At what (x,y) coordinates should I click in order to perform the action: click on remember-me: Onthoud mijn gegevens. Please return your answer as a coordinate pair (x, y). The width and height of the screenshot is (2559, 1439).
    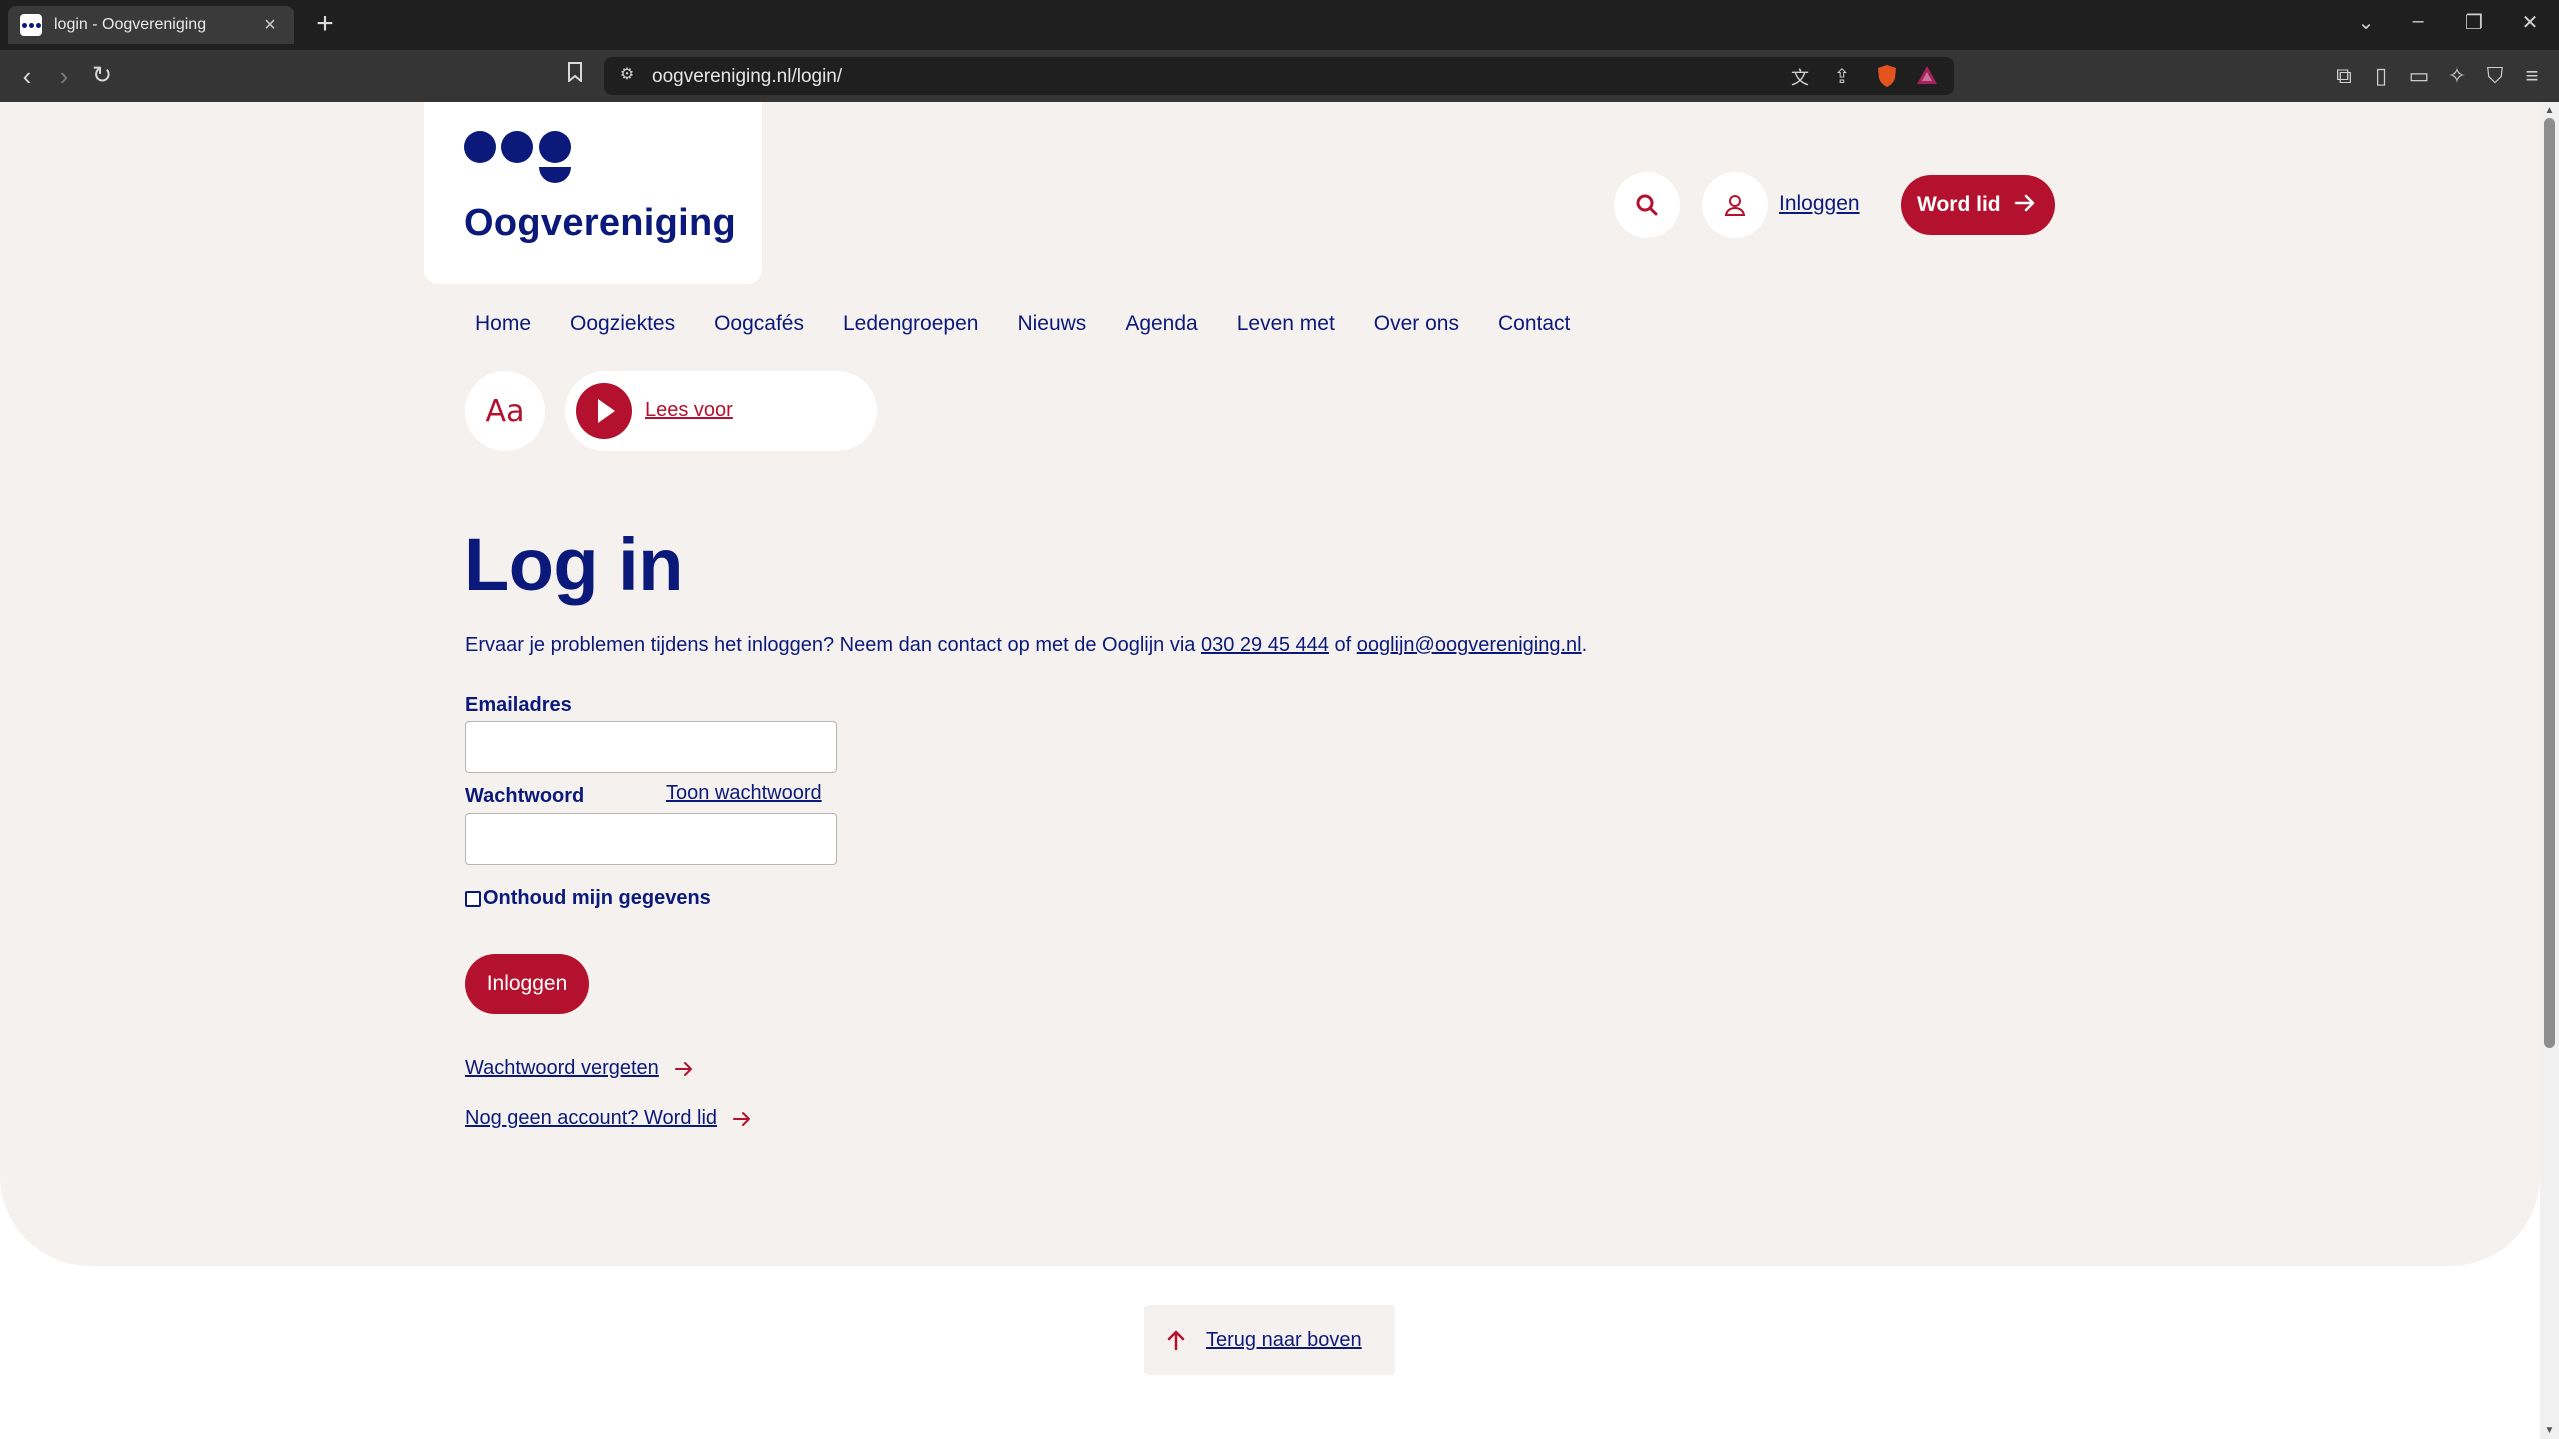
    Looking at the image, I should click on (588, 898).